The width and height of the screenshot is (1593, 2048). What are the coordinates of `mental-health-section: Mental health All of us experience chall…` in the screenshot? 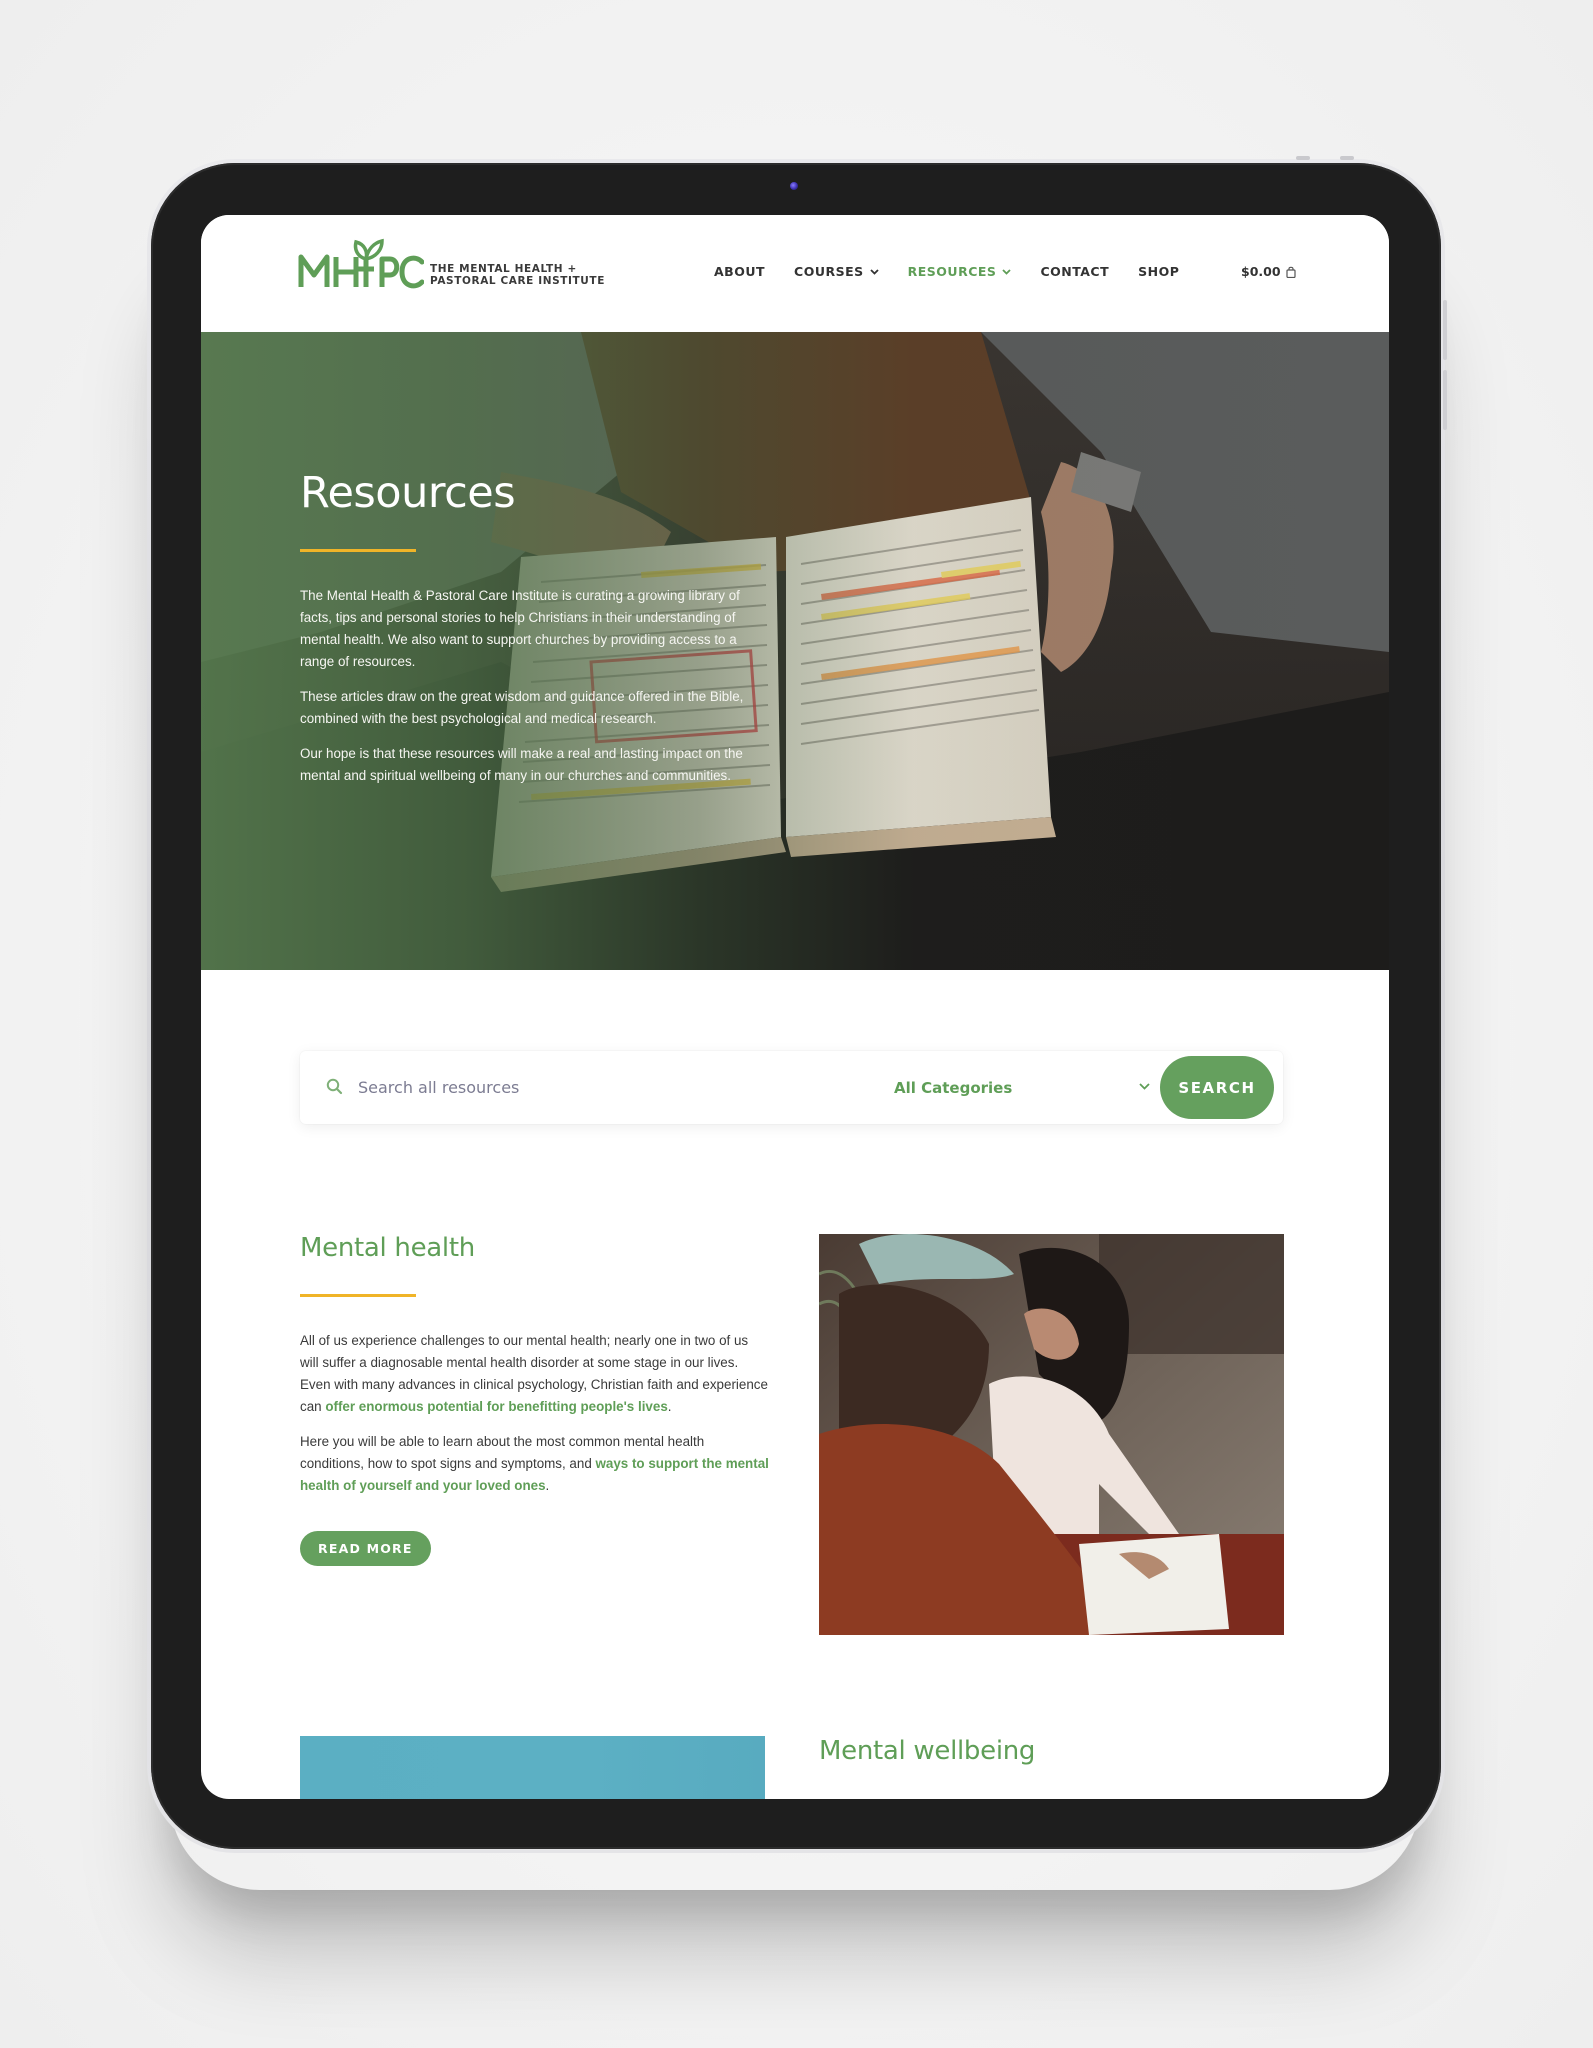 It's located at (535, 1399).